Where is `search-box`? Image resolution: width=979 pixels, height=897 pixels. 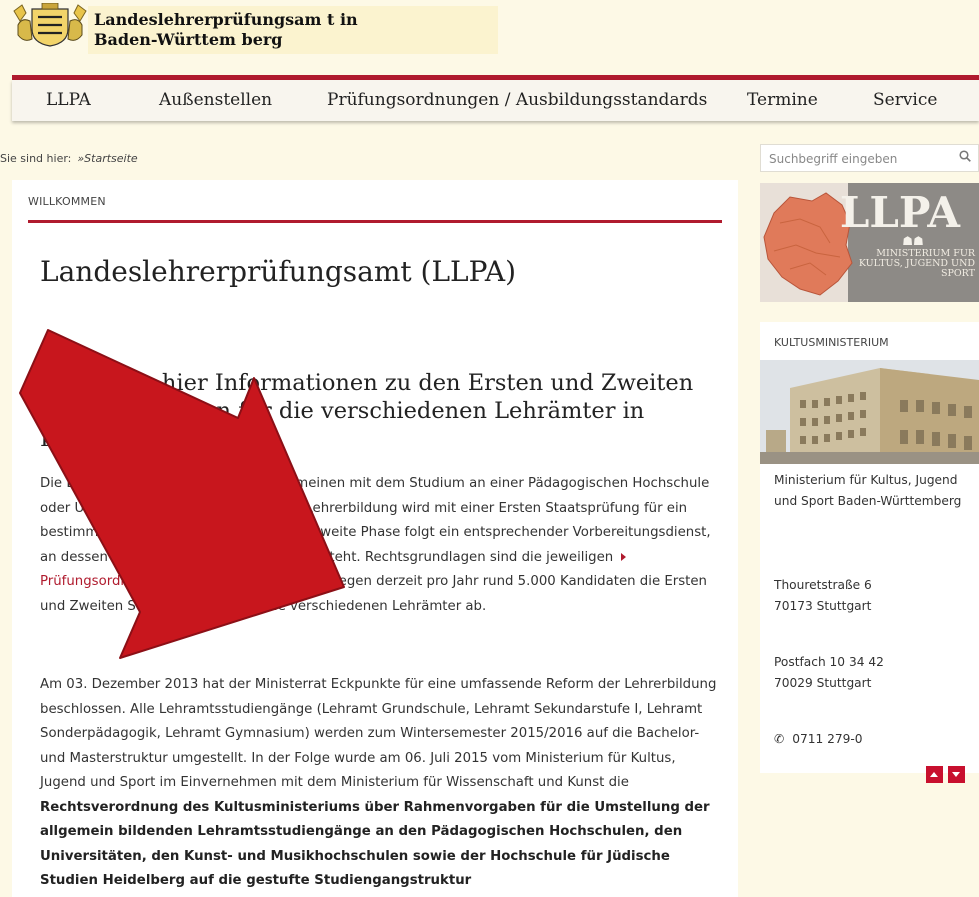 search-box is located at coordinates (869, 158).